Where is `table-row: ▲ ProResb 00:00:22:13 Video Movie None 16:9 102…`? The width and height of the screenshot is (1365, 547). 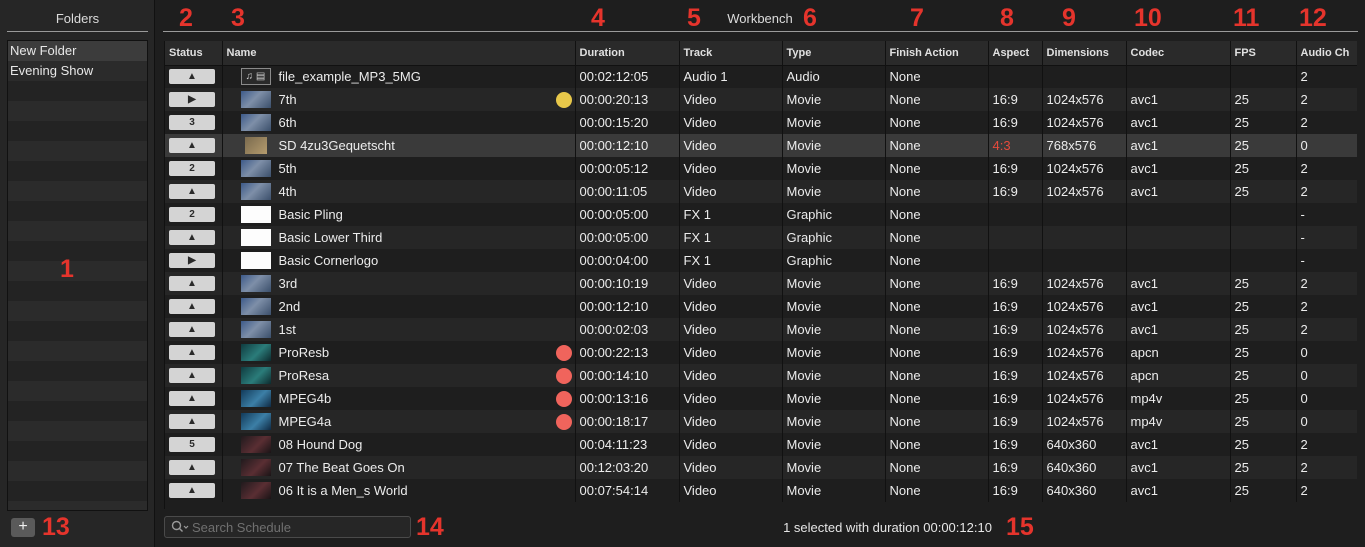 table-row: ▲ ProResb 00:00:22:13 Video Movie None 16:9 102… is located at coordinates (761, 352).